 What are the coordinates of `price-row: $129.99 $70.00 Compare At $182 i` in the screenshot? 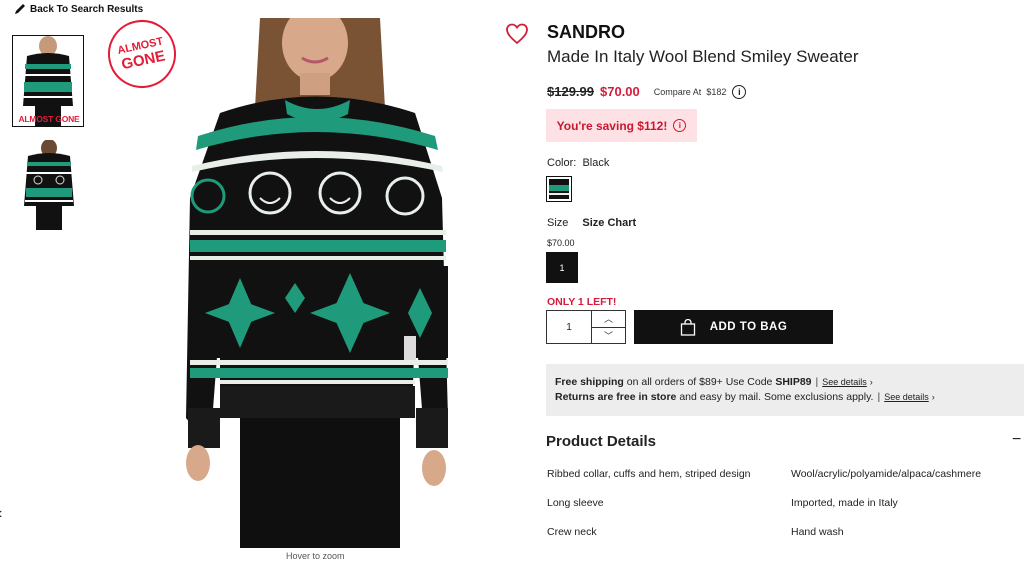 It's located at (647, 91).